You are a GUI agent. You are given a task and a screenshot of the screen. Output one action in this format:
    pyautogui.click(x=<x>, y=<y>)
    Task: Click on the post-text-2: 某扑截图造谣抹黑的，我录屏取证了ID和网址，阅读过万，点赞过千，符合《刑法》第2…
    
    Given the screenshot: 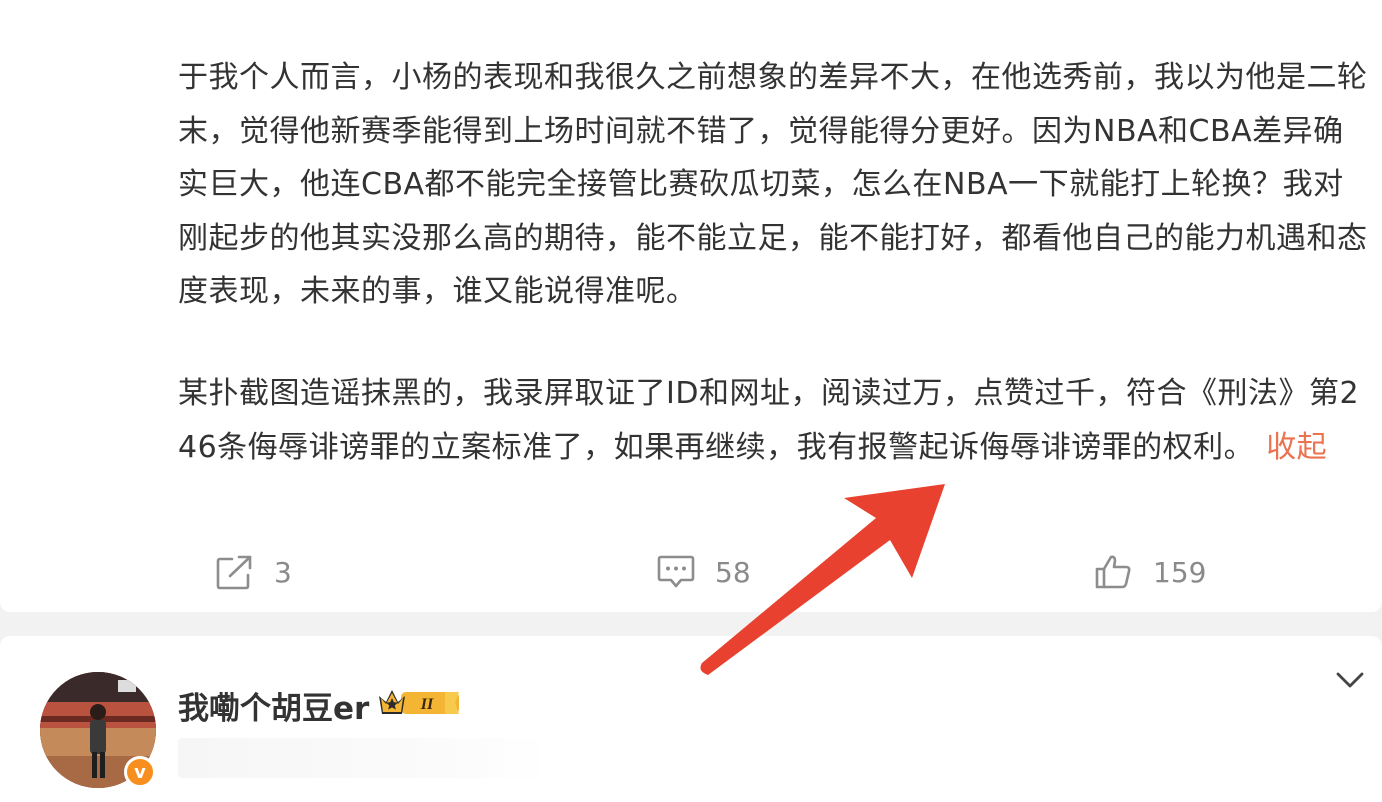 What is the action you would take?
    pyautogui.click(x=769, y=420)
    